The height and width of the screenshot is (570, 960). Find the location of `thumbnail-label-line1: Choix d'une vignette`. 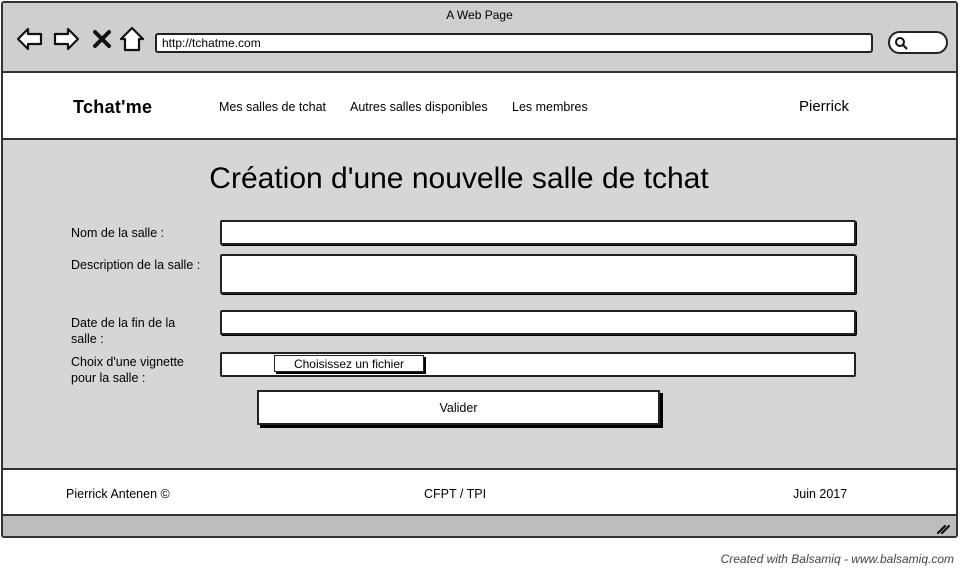

thumbnail-label-line1: Choix d'une vignette is located at coordinates (127, 362).